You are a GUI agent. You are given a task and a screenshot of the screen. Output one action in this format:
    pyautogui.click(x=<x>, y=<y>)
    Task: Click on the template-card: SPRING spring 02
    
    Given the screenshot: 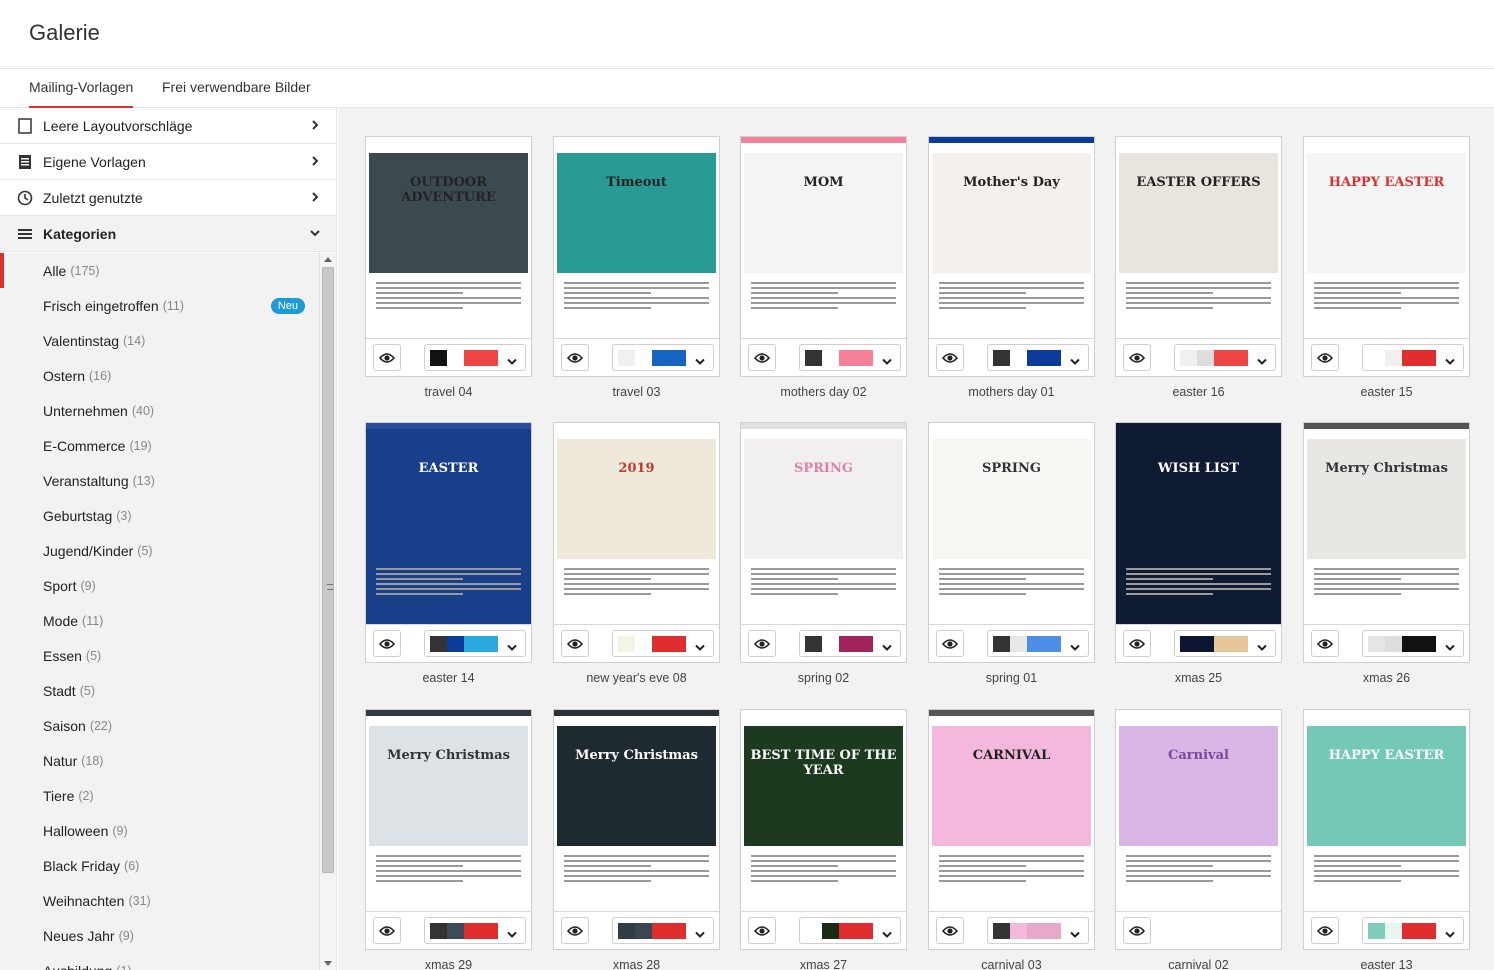 What is the action you would take?
    pyautogui.click(x=823, y=554)
    